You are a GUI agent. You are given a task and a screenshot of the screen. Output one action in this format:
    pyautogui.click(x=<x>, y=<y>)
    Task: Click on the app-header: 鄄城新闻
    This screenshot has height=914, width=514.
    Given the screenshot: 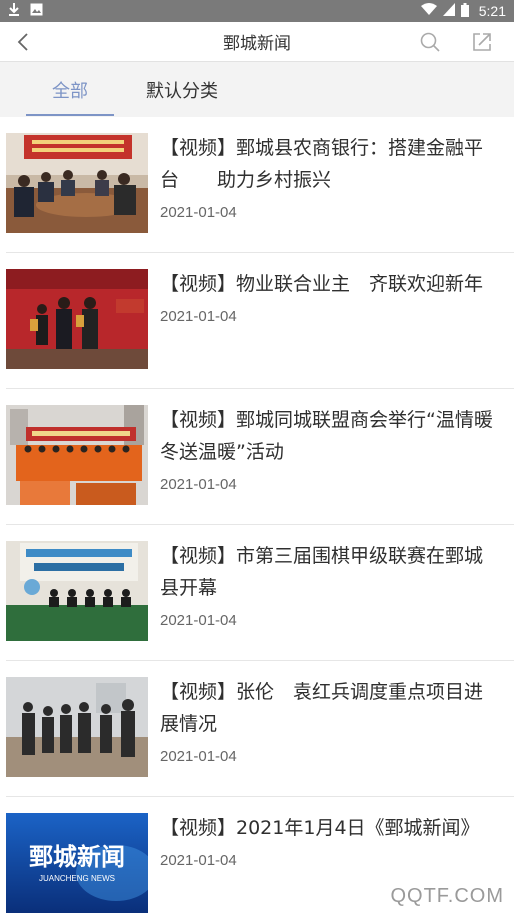 What is the action you would take?
    pyautogui.click(x=257, y=42)
    